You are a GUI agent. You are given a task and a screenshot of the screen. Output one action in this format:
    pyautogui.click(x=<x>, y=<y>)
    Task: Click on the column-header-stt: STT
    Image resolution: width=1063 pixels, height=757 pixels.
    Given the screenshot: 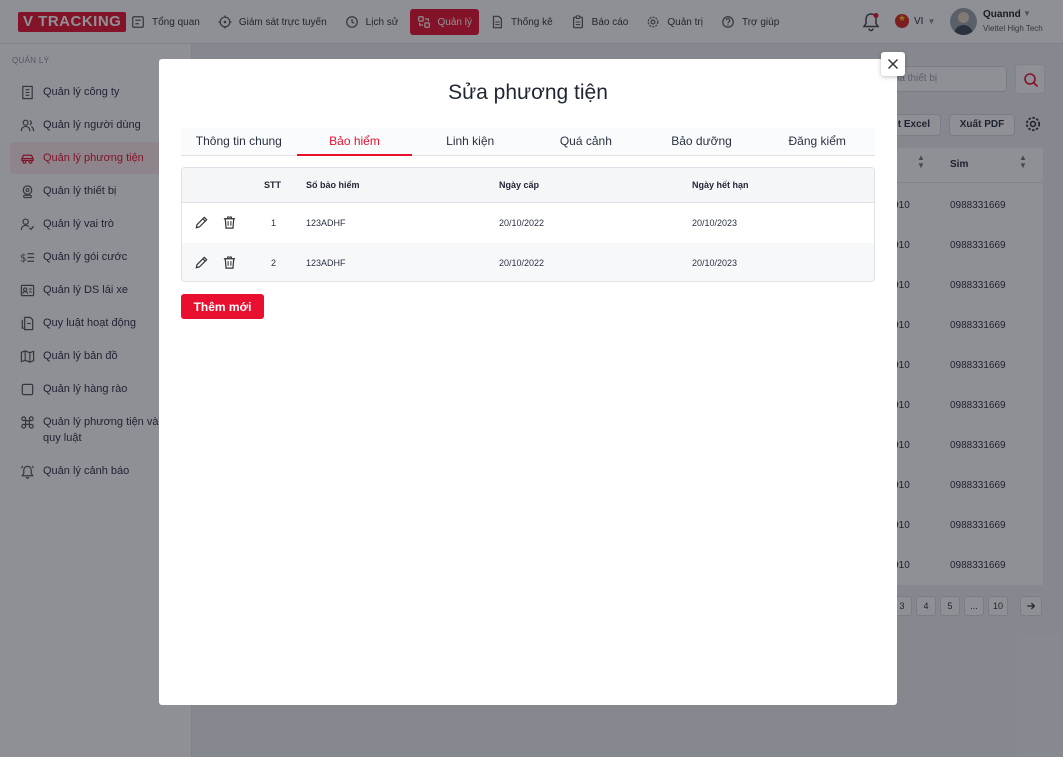 What is the action you would take?
    pyautogui.click(x=272, y=185)
    